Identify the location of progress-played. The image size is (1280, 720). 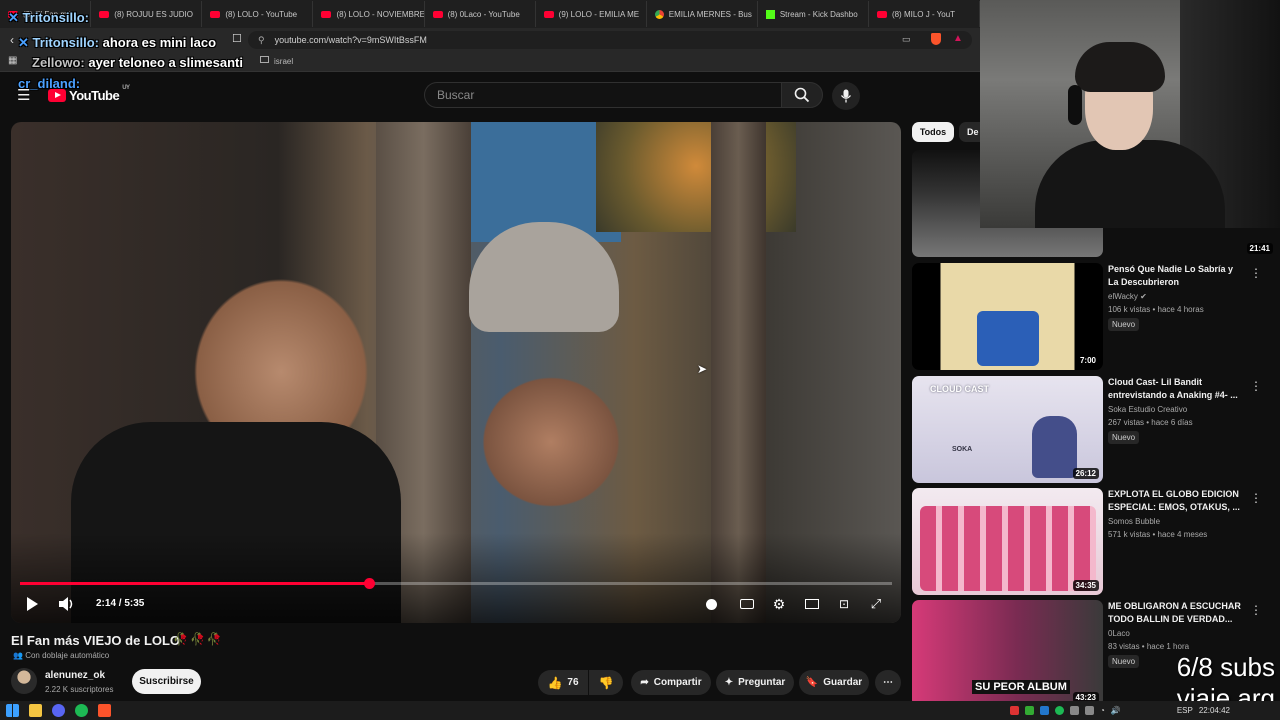
(194, 583).